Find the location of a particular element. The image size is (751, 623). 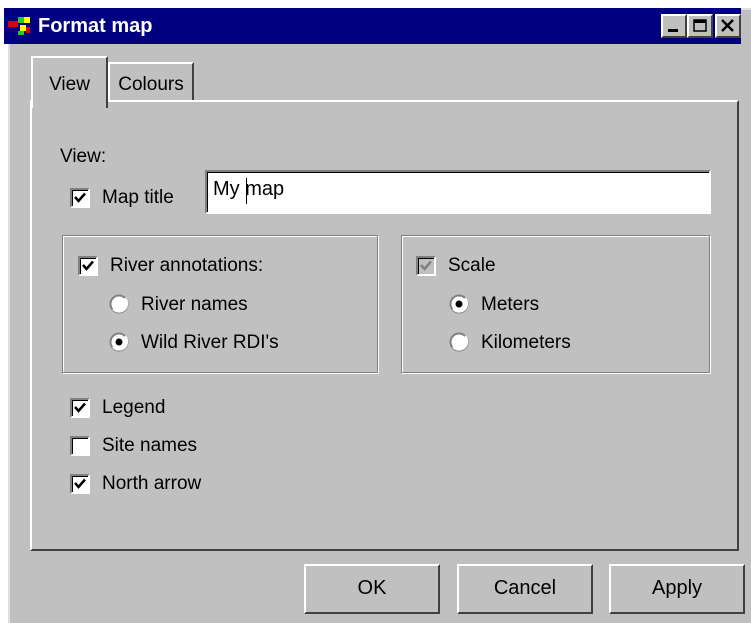

kilometers-radio is located at coordinates (459, 342).